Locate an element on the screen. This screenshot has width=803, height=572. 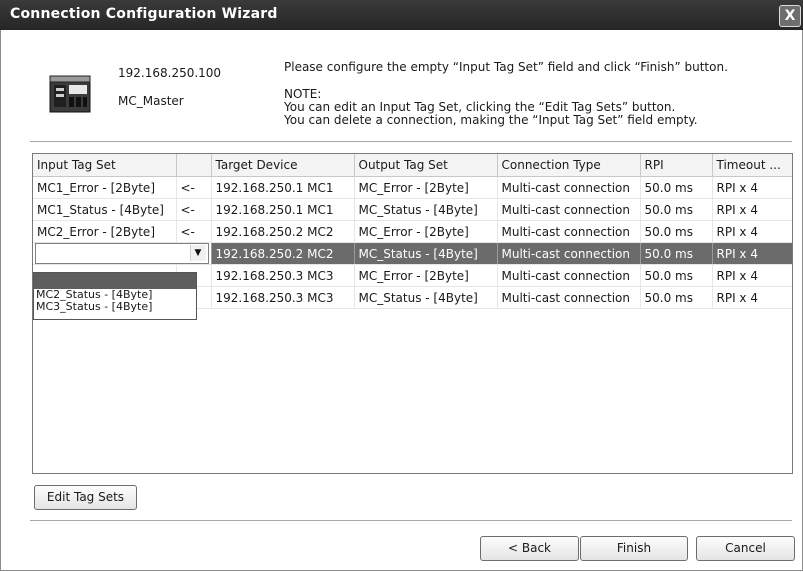
header-divider is located at coordinates (411, 142).